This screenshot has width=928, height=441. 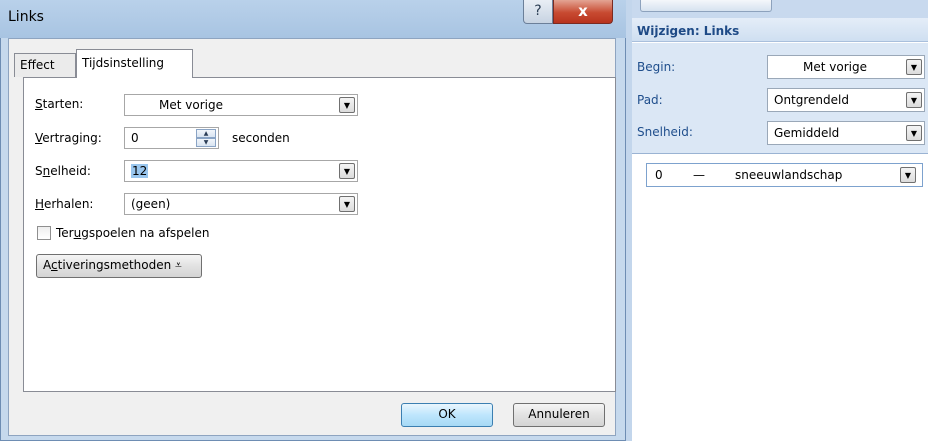 What do you see at coordinates (665, 132) in the screenshot?
I see `pane-speed-label: Snelheid:` at bounding box center [665, 132].